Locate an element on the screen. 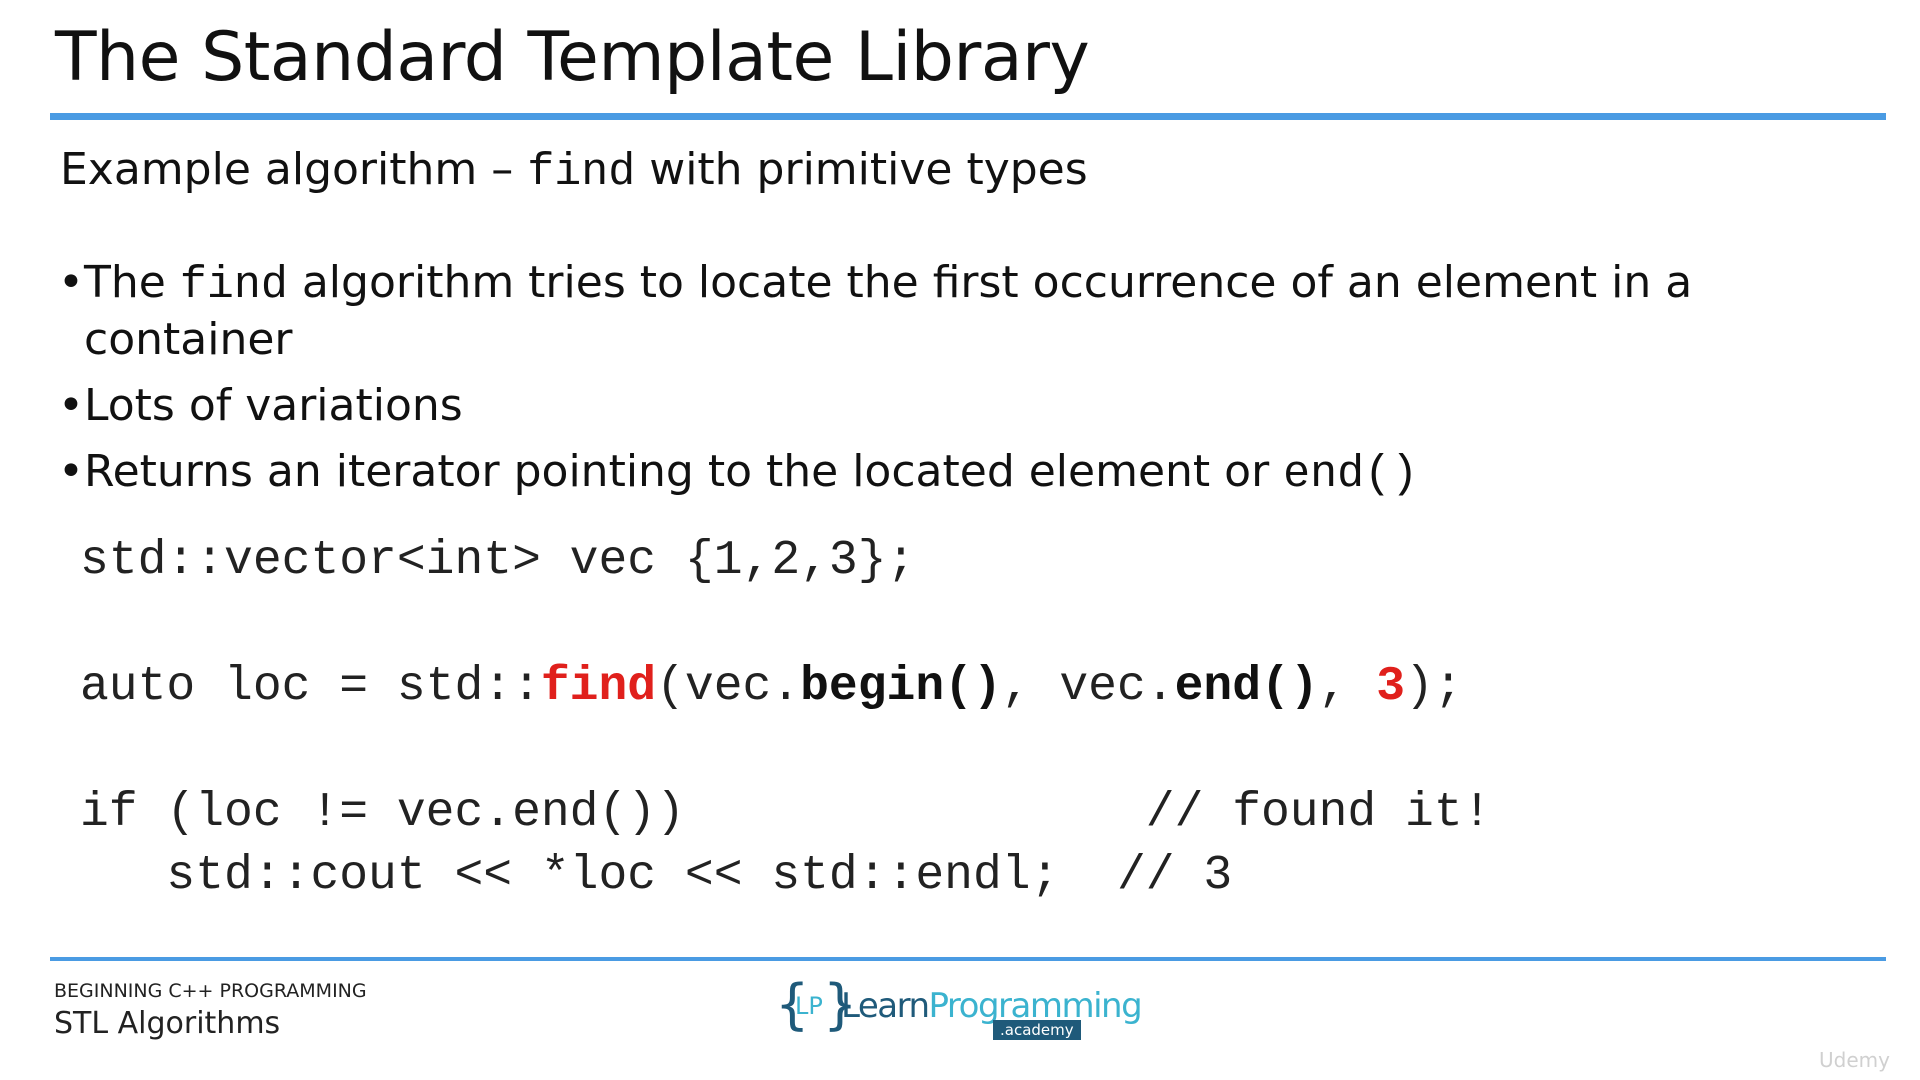 This screenshot has height=1080, width=1920. code-end-call: end() is located at coordinates (1246, 687).